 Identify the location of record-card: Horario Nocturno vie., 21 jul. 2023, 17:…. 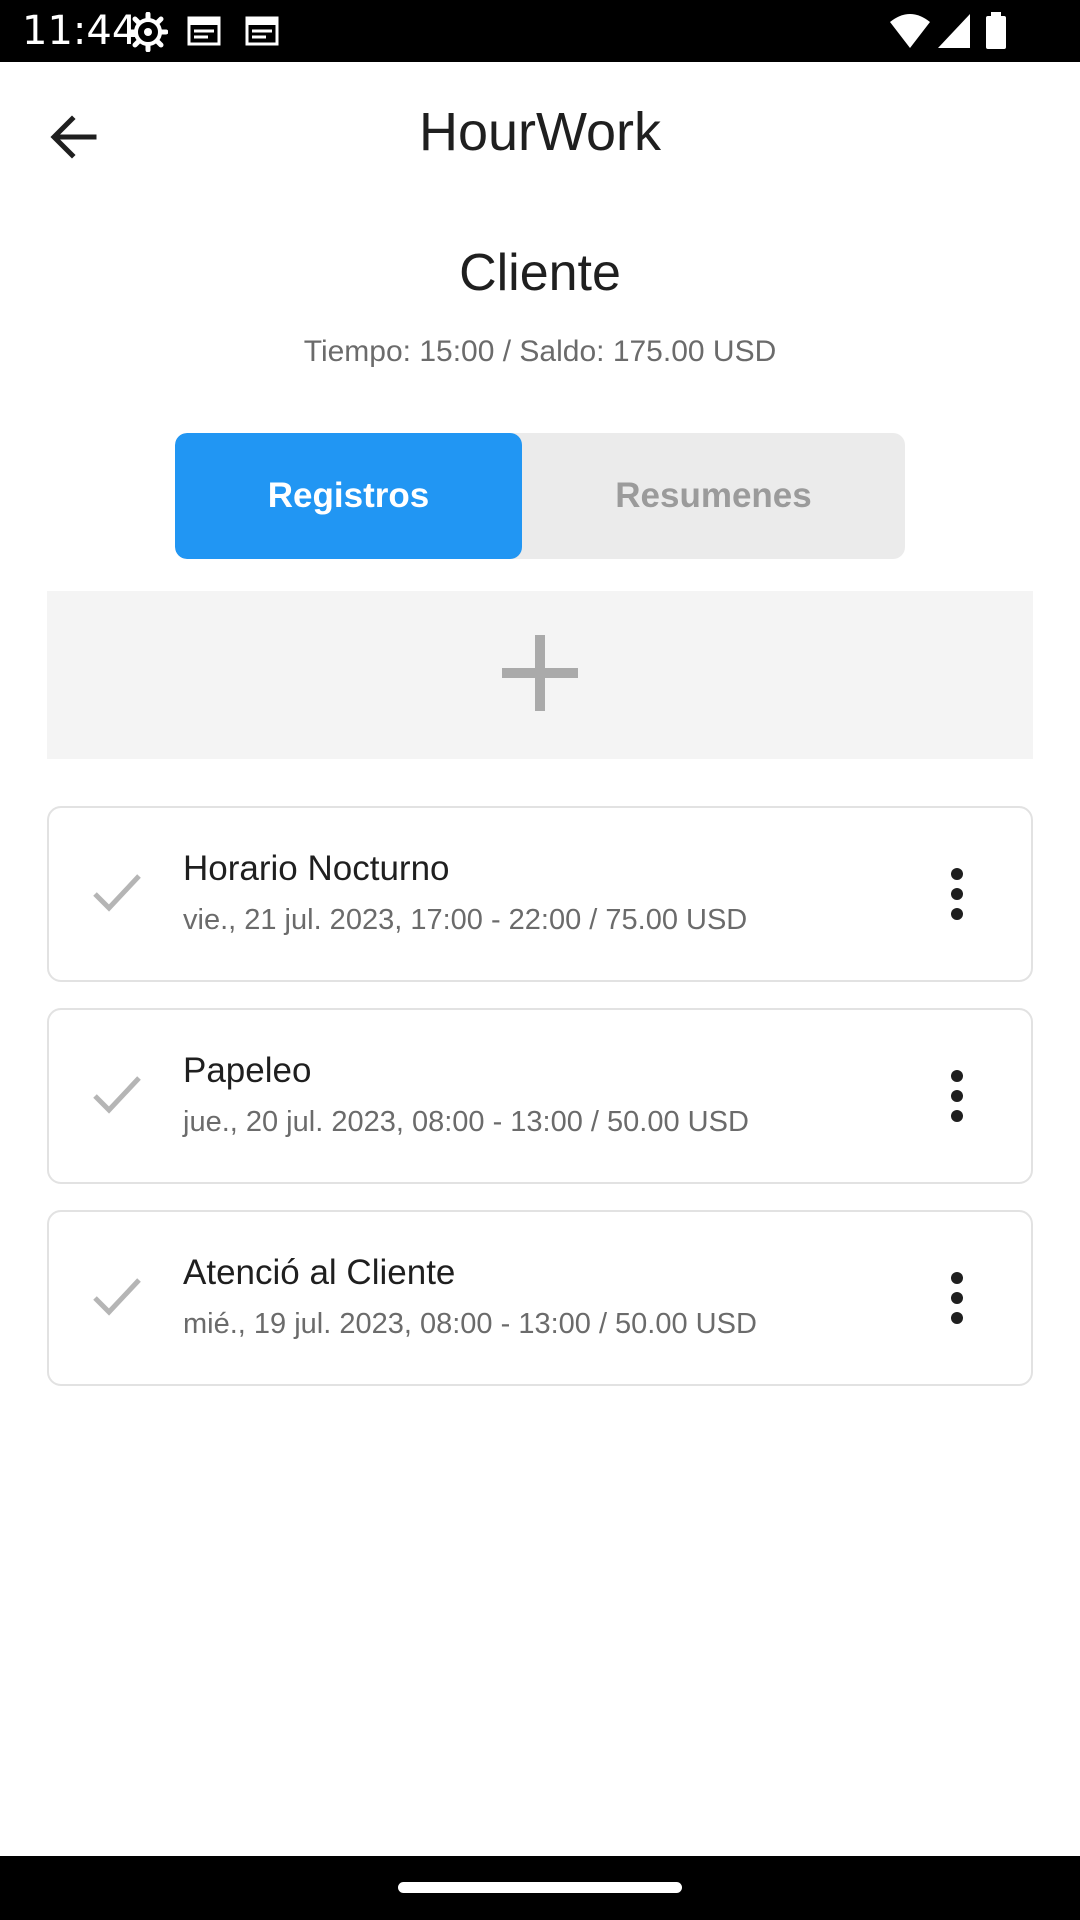
(540, 894).